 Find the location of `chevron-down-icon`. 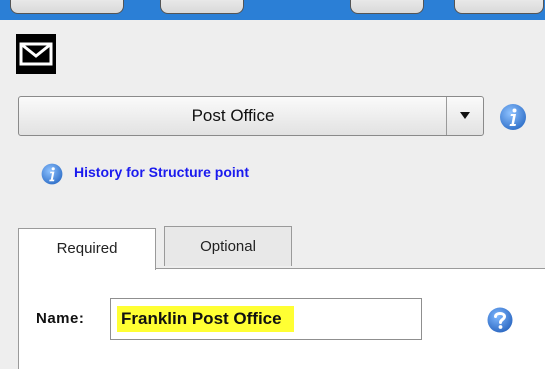

chevron-down-icon is located at coordinates (465, 115).